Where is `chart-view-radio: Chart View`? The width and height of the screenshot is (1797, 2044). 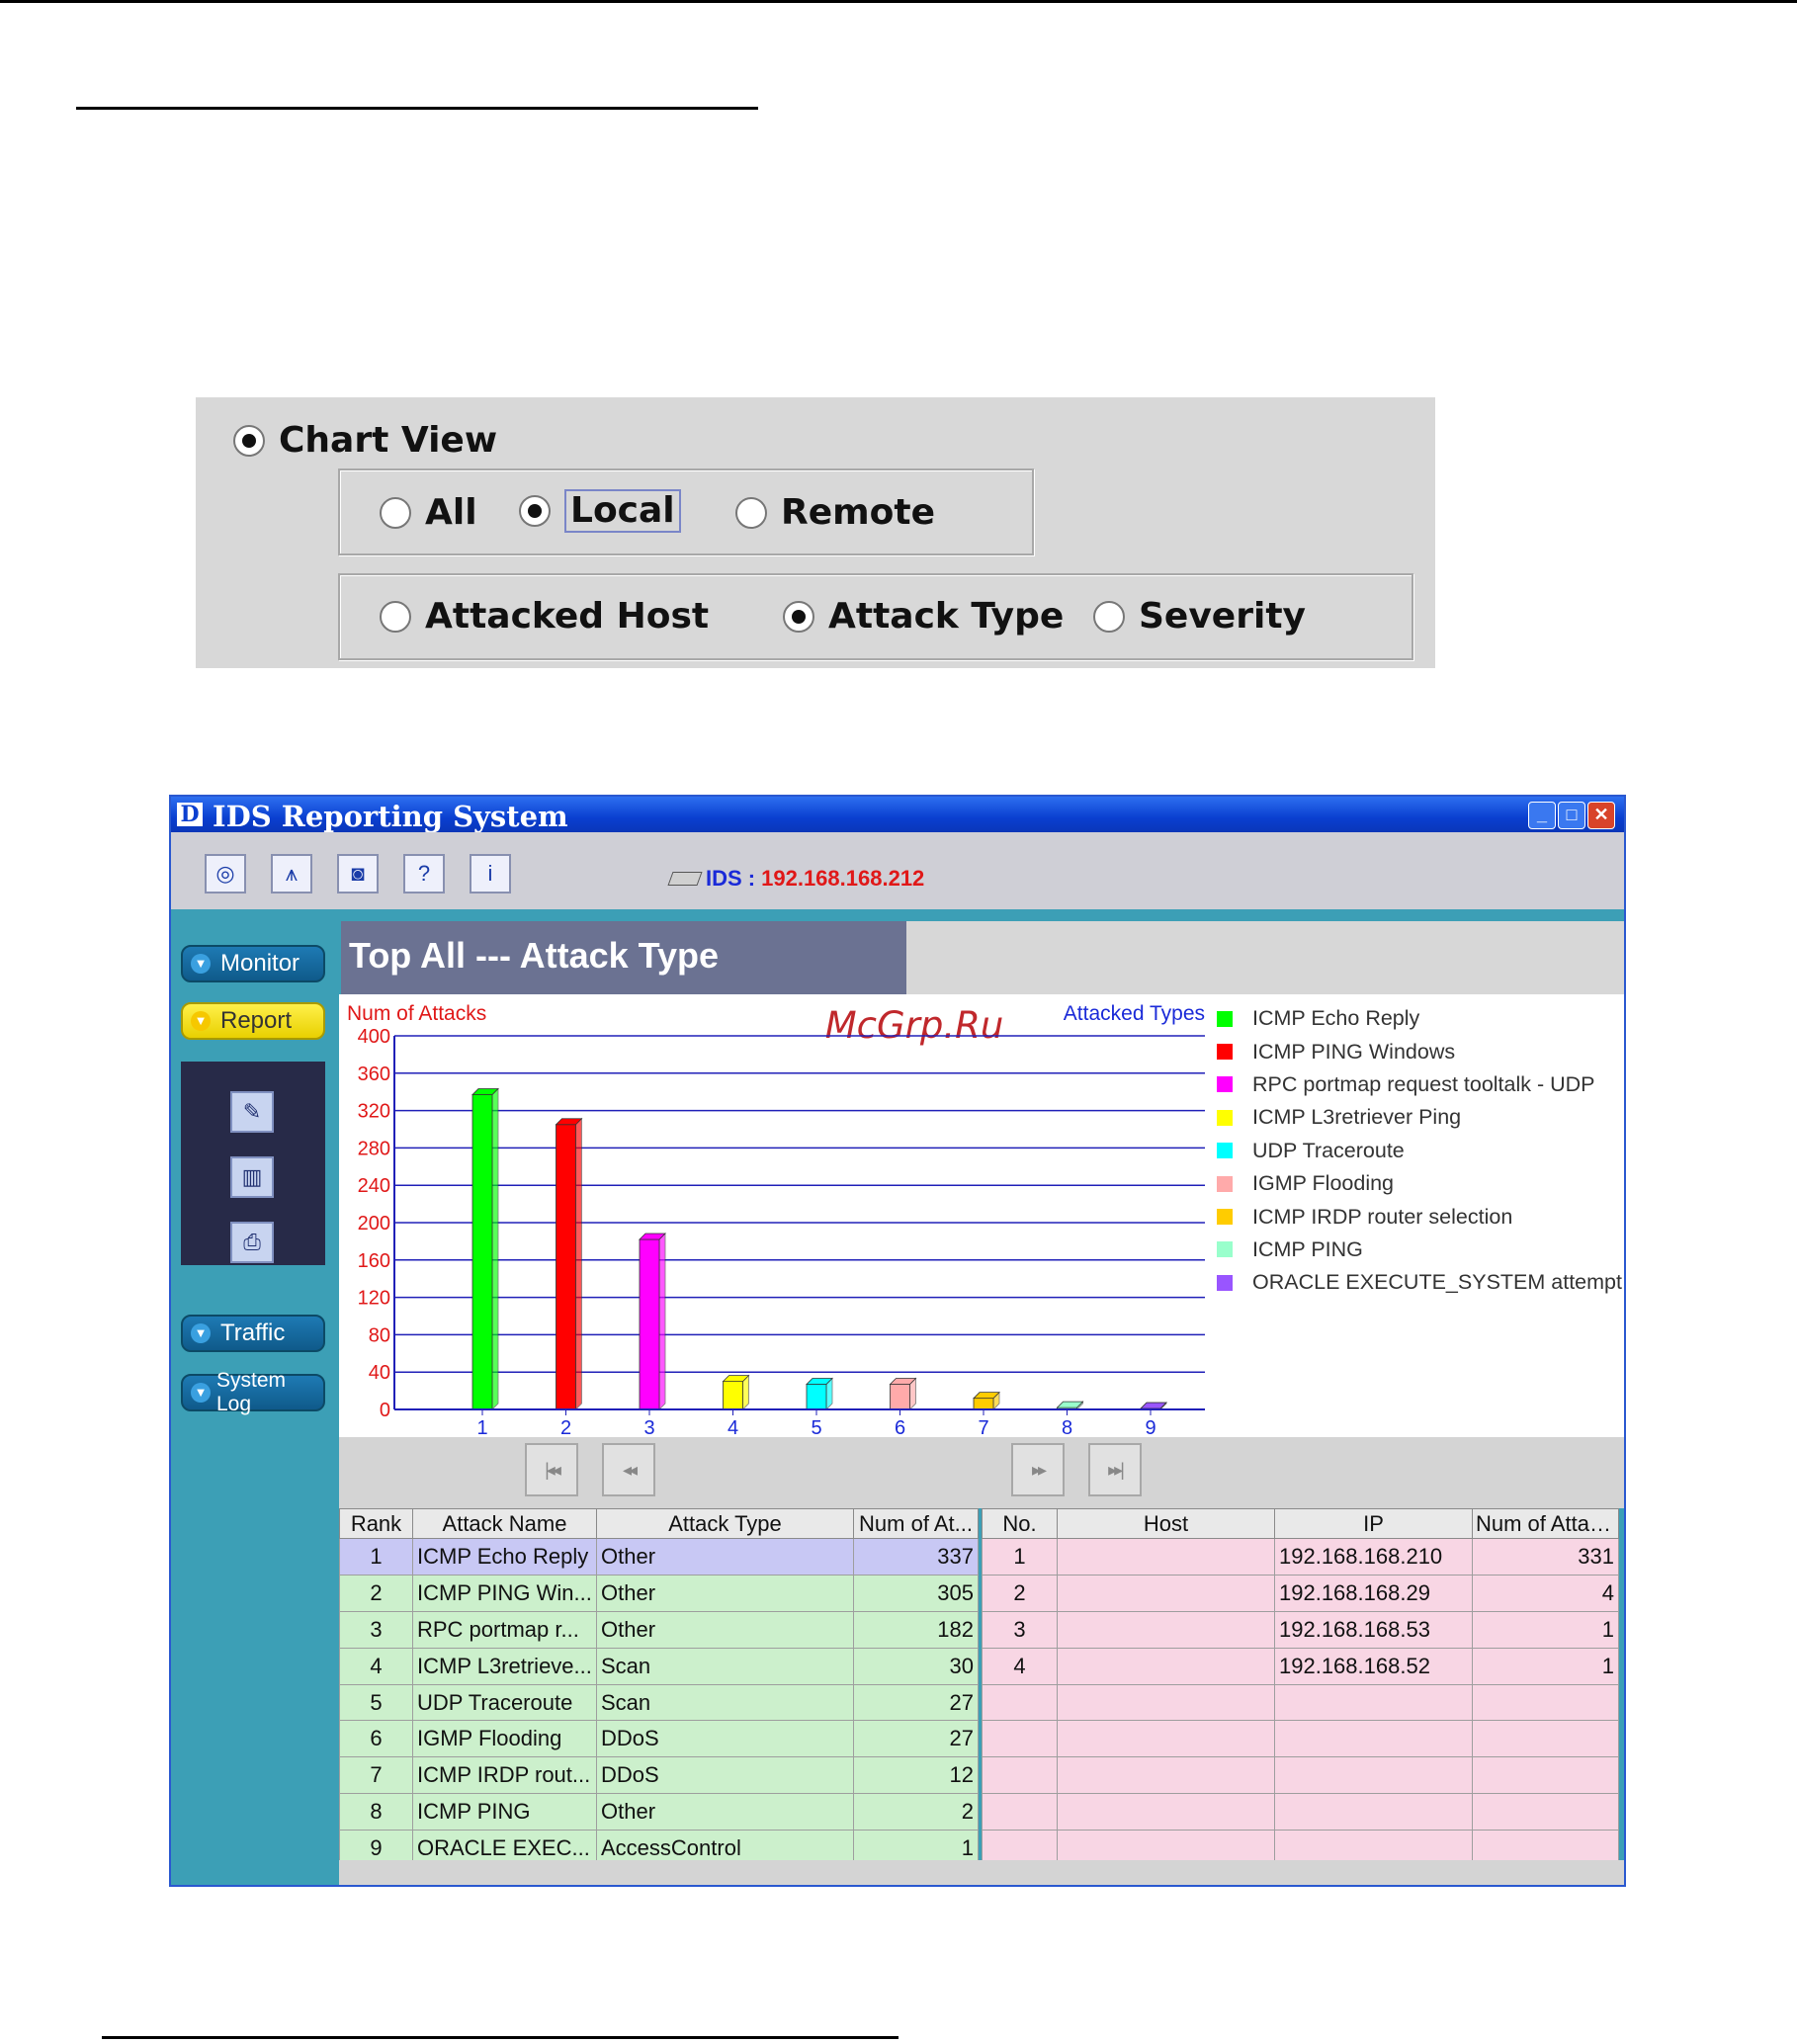 chart-view-radio: Chart View is located at coordinates (365, 441).